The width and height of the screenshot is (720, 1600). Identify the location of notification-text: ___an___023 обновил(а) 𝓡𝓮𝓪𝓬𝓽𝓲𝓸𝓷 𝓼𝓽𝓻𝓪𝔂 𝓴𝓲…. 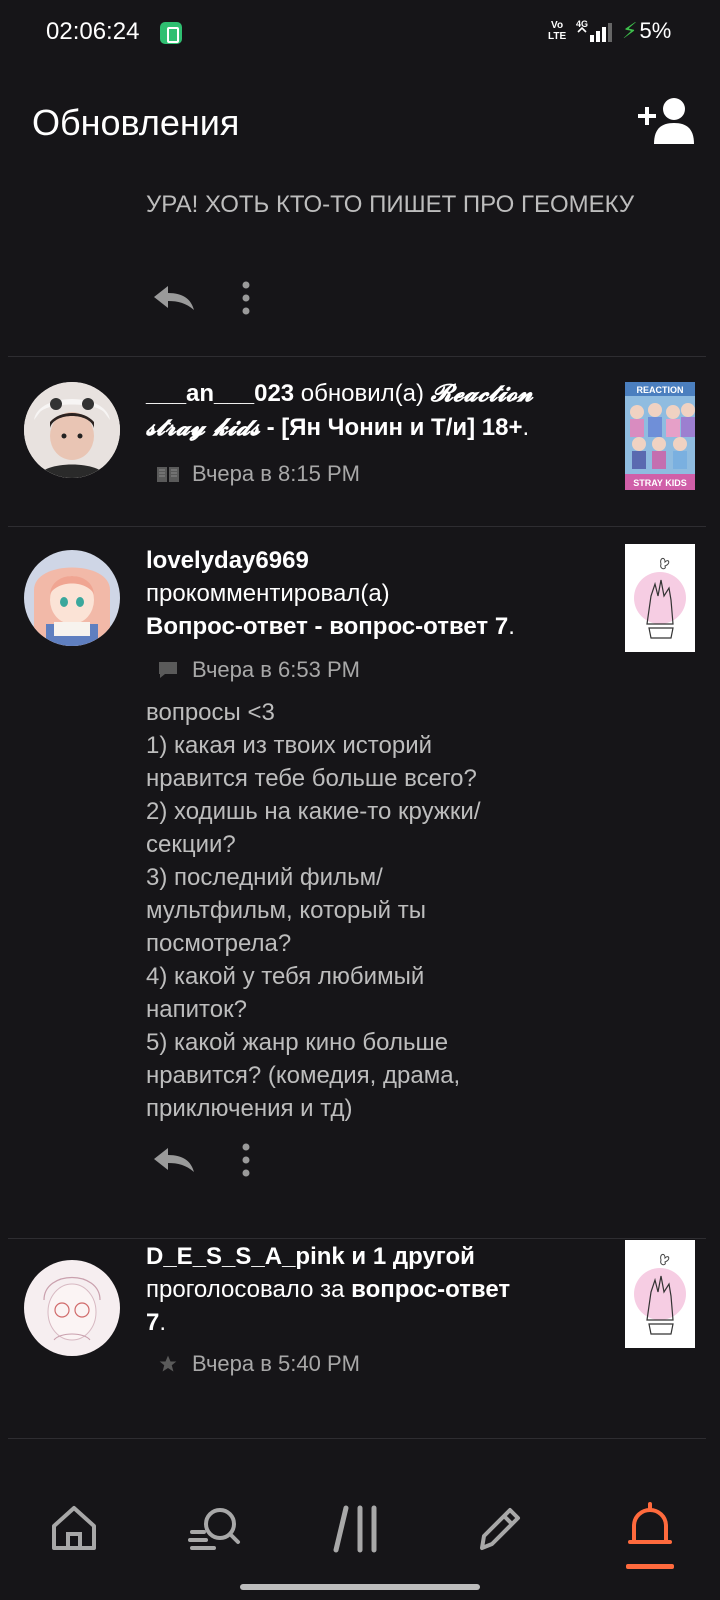
(340, 409).